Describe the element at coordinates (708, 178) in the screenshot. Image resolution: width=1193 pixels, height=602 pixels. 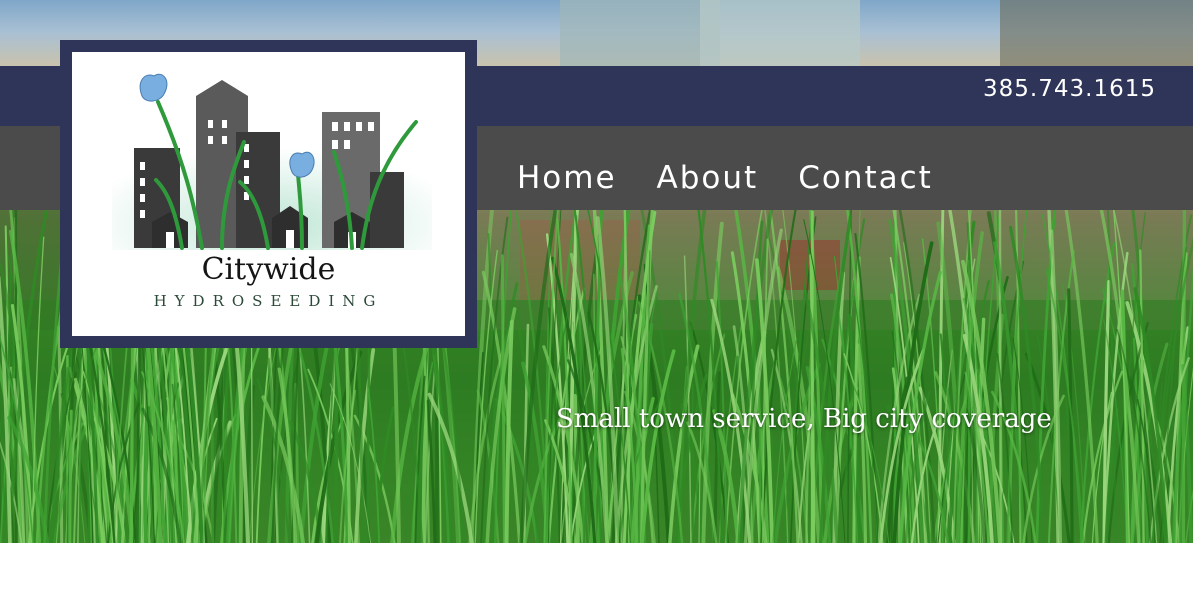
I see `nav-about-link: About` at that location.